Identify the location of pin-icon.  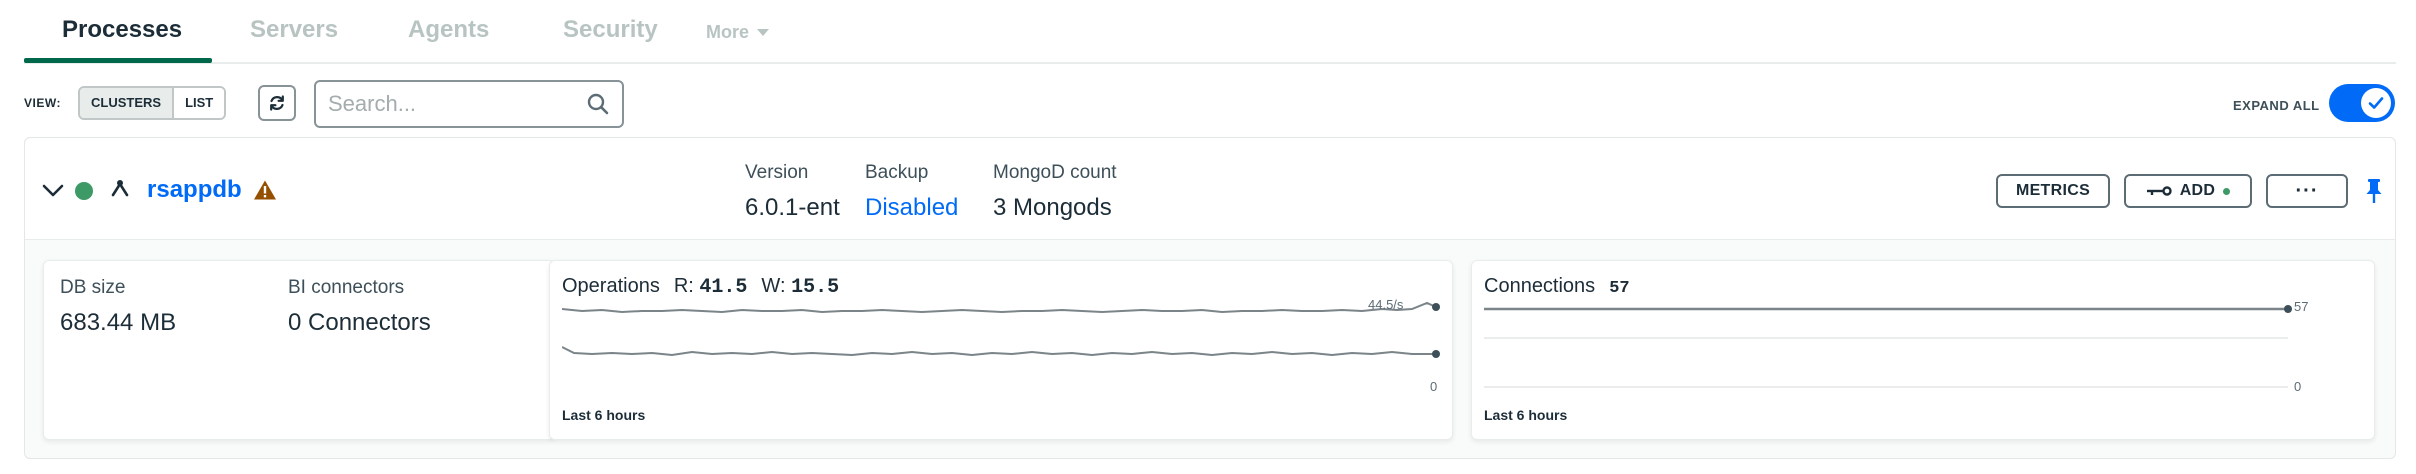
(2374, 191).